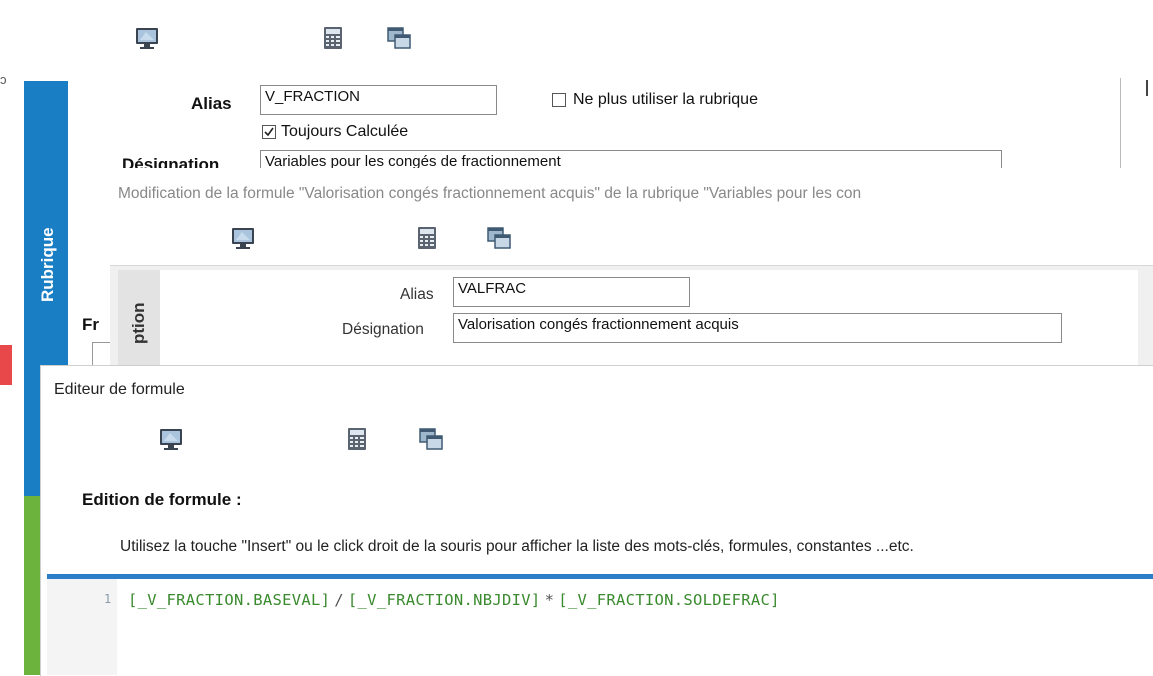 This screenshot has height=676, width=1153. What do you see at coordinates (1145, 317) in the screenshot?
I see `modification-right-strip` at bounding box center [1145, 317].